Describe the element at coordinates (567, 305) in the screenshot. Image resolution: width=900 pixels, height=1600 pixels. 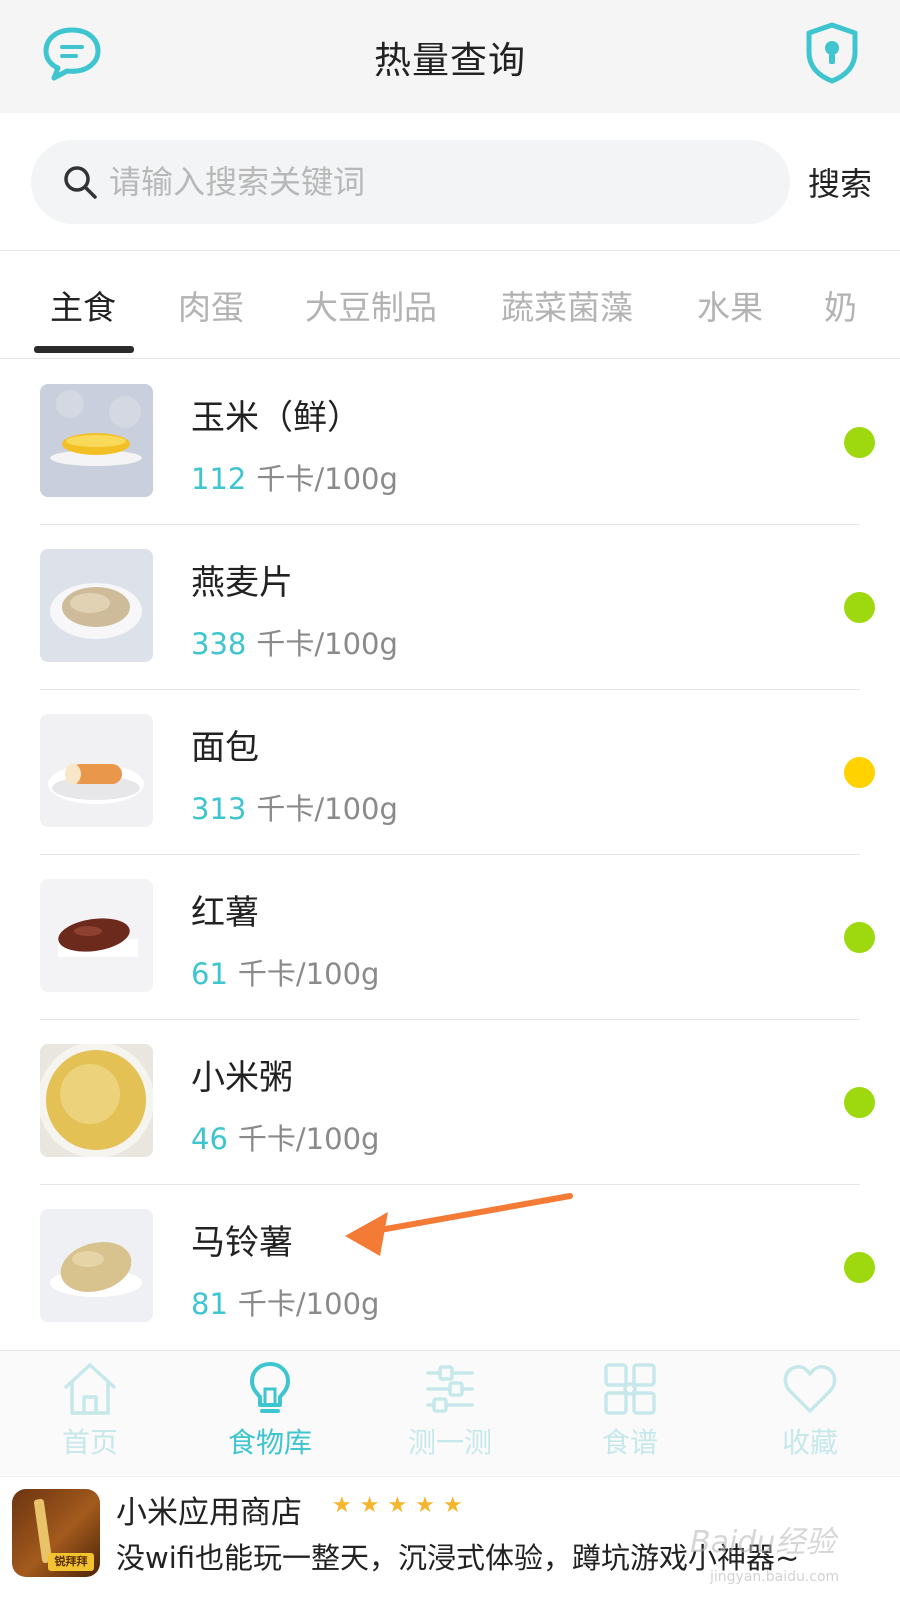
I see `tab-vegetables: 蔬菜菌藻` at that location.